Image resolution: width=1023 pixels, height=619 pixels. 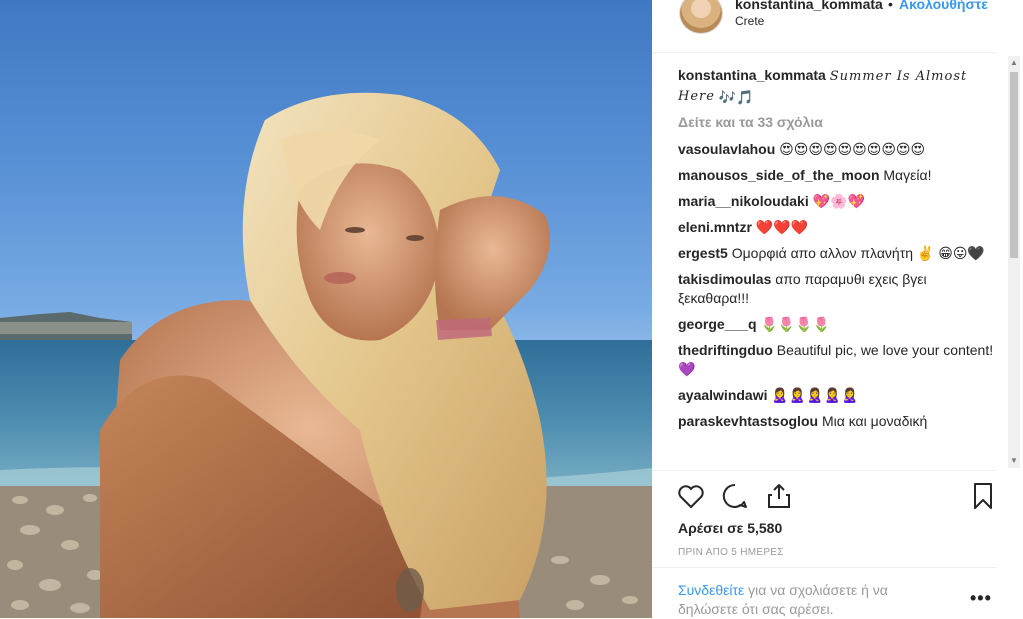 What do you see at coordinates (711, 590) in the screenshot?
I see `login-link: Συνδεθείτε` at bounding box center [711, 590].